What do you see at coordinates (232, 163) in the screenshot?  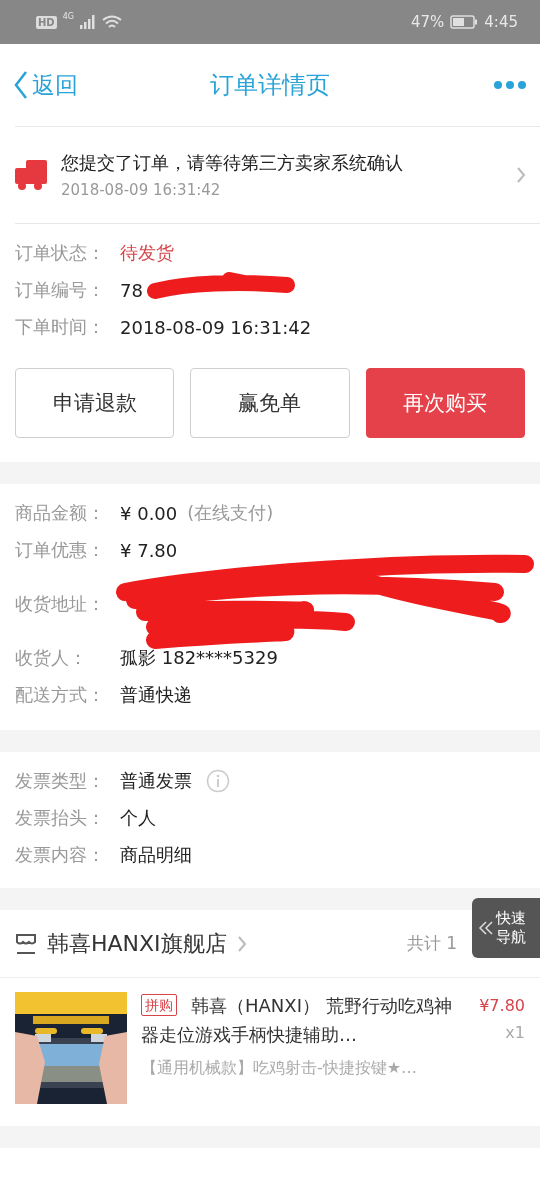 I see `notice-message: 您提交了订单，请等待第三方卖家系统确认` at bounding box center [232, 163].